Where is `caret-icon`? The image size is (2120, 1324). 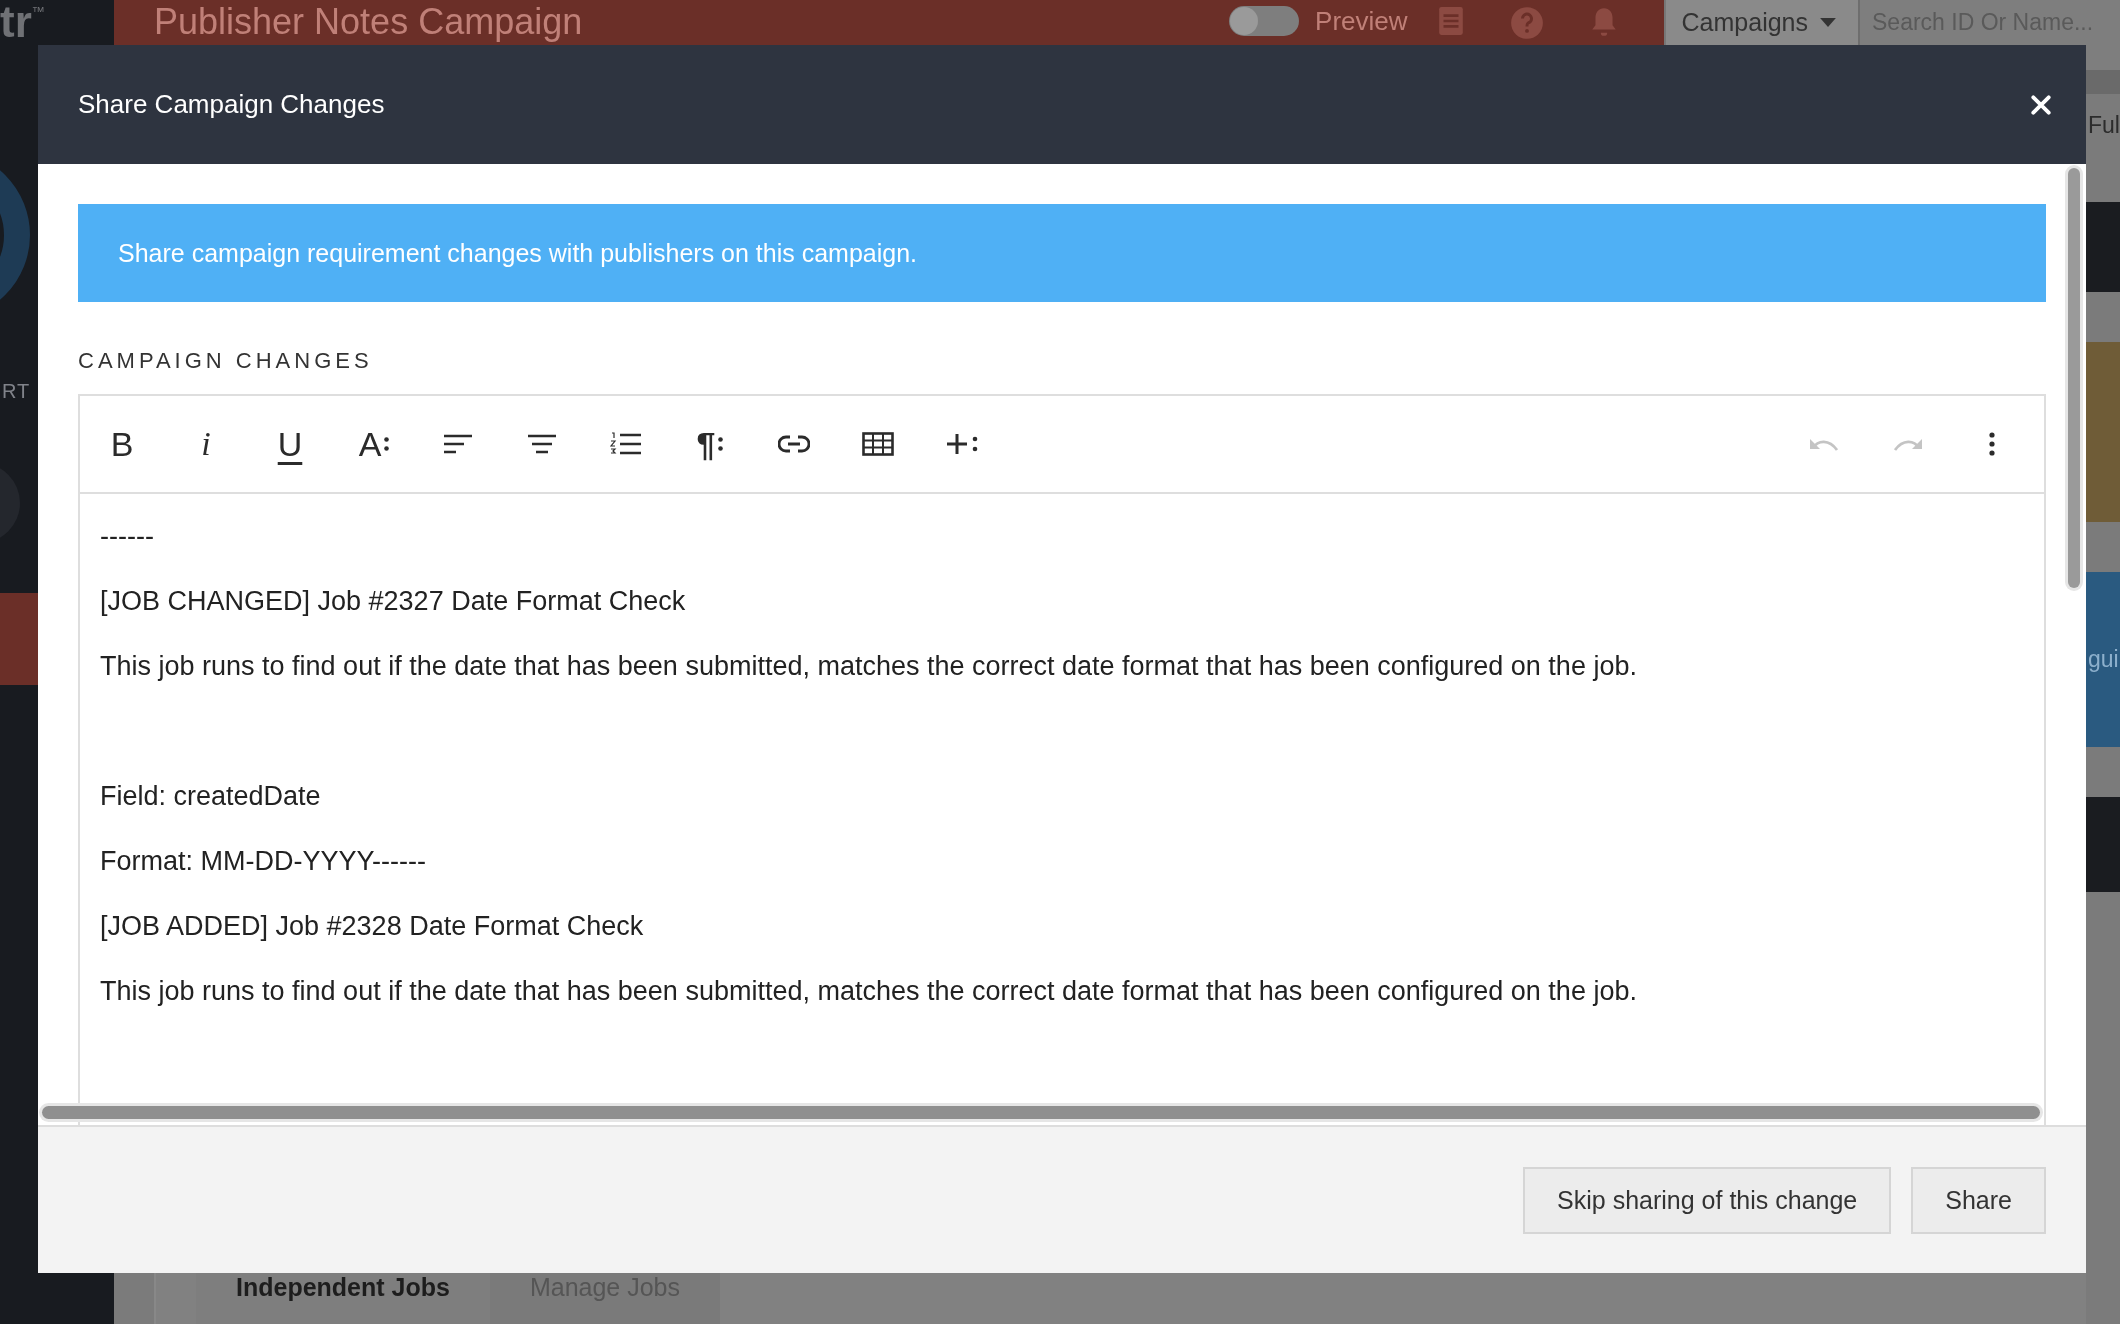
caret-icon is located at coordinates (1828, 22).